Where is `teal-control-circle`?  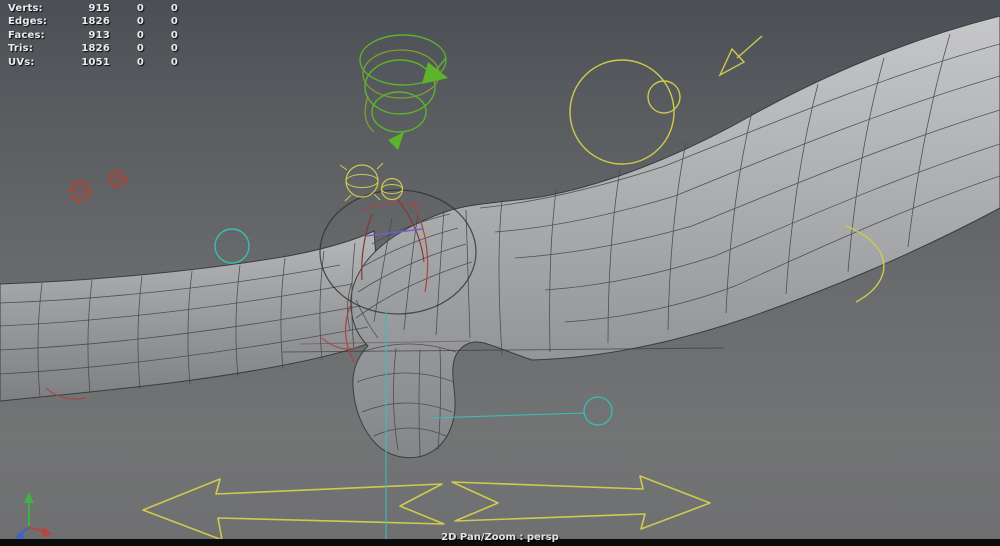 teal-control-circle is located at coordinates (232, 246).